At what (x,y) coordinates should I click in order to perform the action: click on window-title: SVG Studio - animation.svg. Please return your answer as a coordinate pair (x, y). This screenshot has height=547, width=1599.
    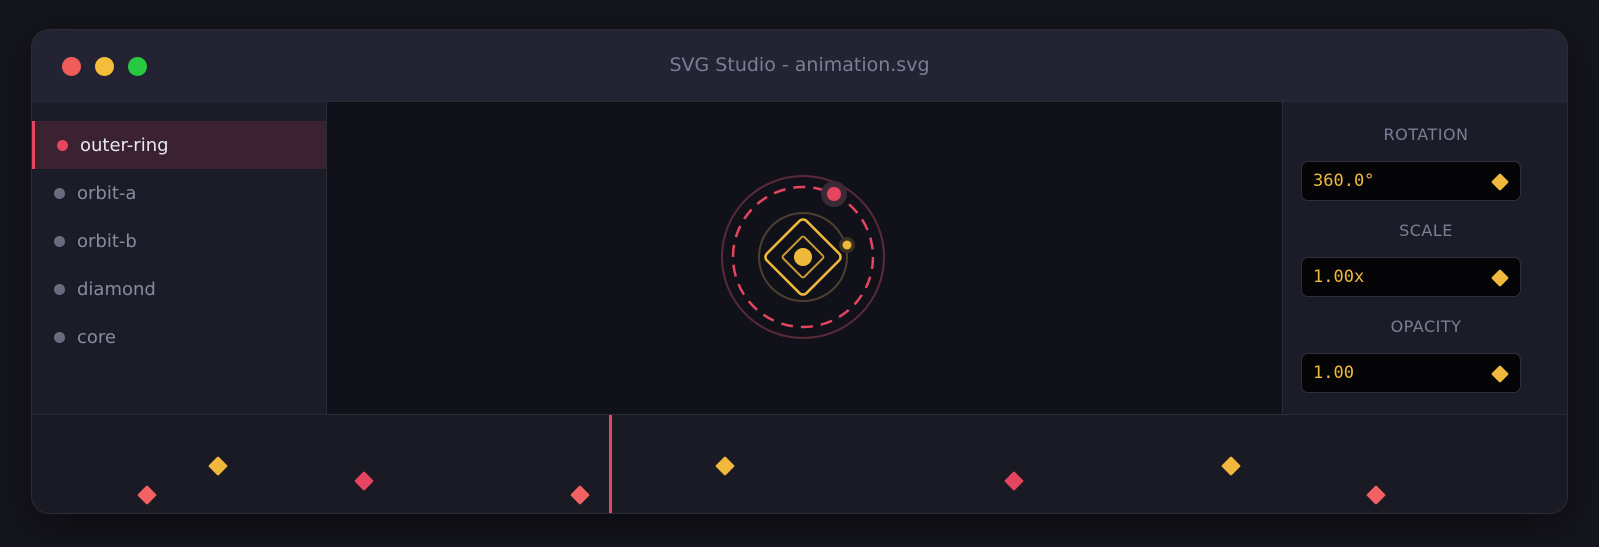
    Looking at the image, I should click on (799, 65).